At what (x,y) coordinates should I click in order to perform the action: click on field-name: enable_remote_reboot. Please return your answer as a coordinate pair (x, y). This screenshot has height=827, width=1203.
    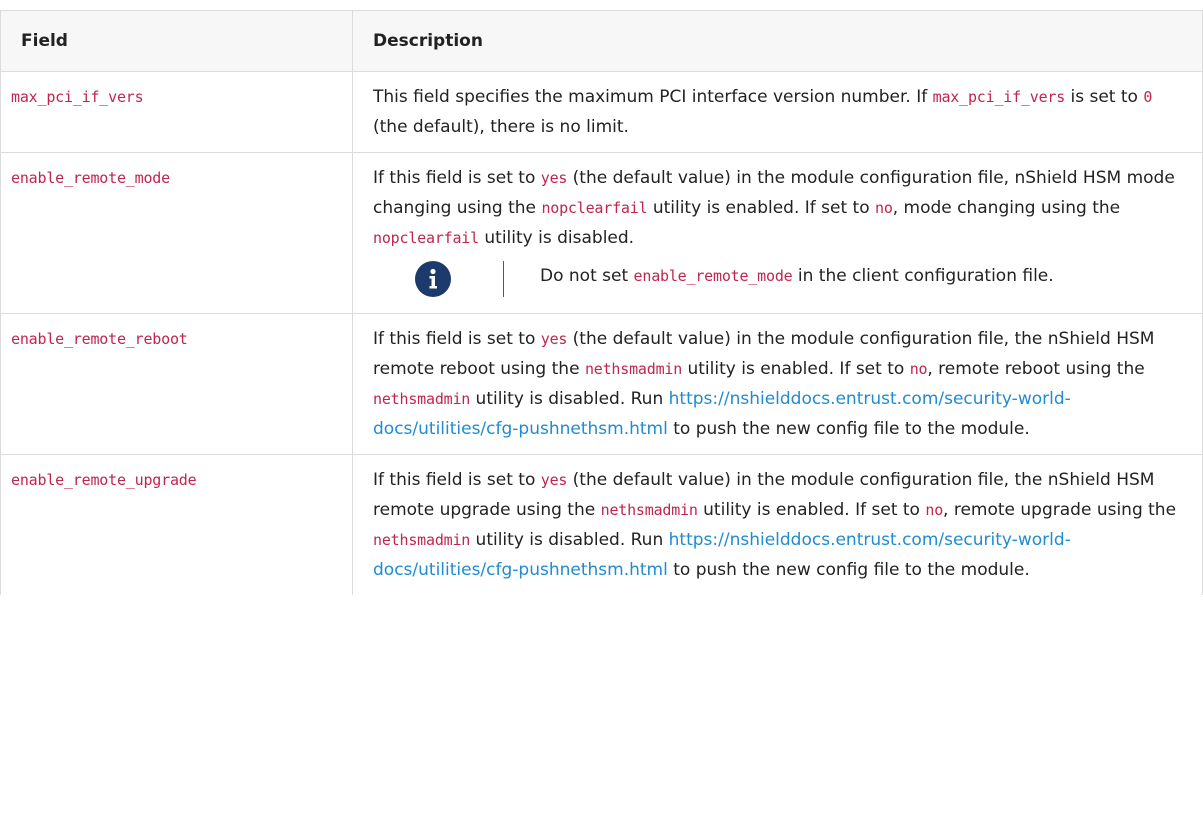
    Looking at the image, I should click on (99, 339).